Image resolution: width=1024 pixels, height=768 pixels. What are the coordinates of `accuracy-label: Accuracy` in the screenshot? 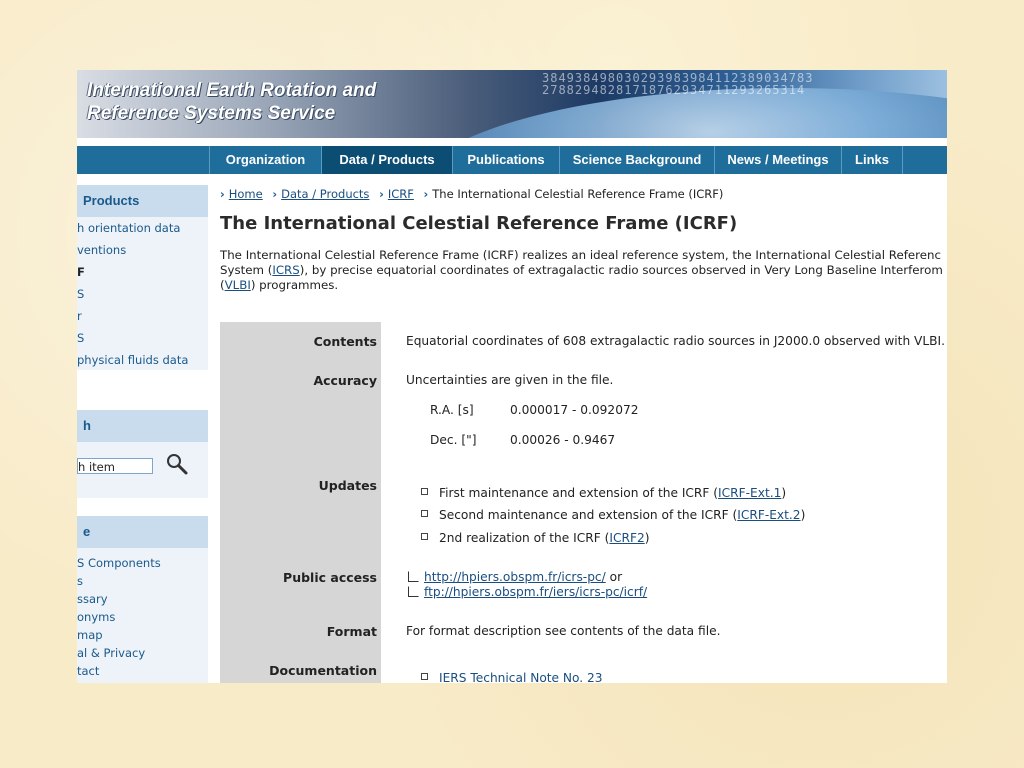 It's located at (345, 380).